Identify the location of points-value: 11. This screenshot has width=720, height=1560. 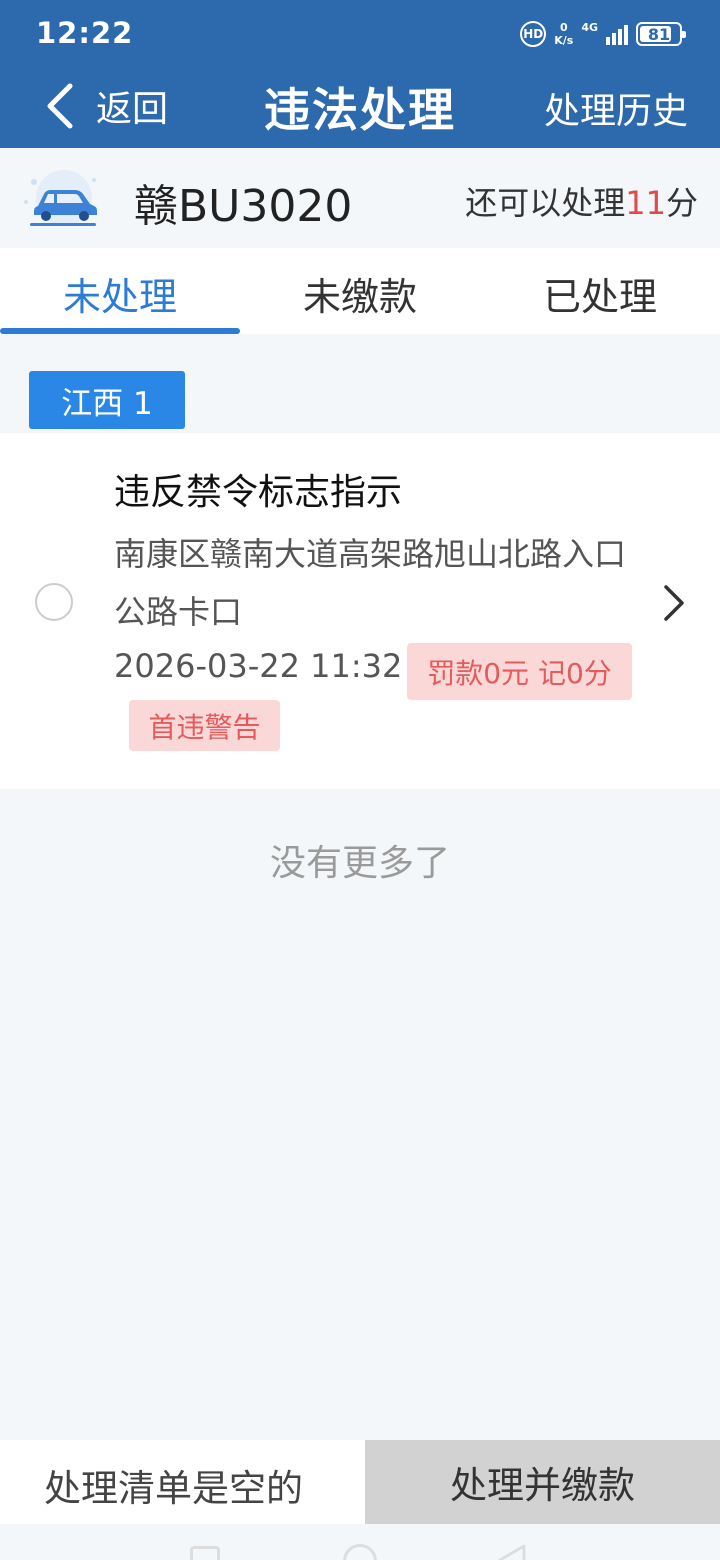
(645, 203).